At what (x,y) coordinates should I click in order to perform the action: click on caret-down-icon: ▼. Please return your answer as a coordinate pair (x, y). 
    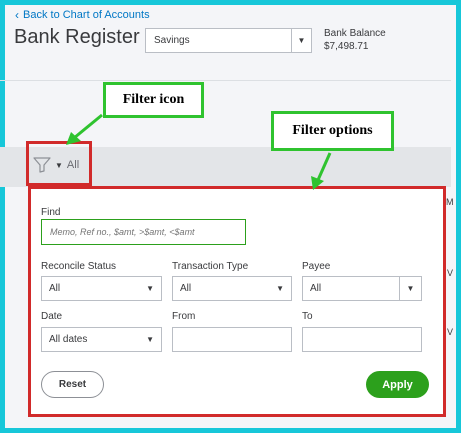
    Looking at the image, I should click on (301, 40).